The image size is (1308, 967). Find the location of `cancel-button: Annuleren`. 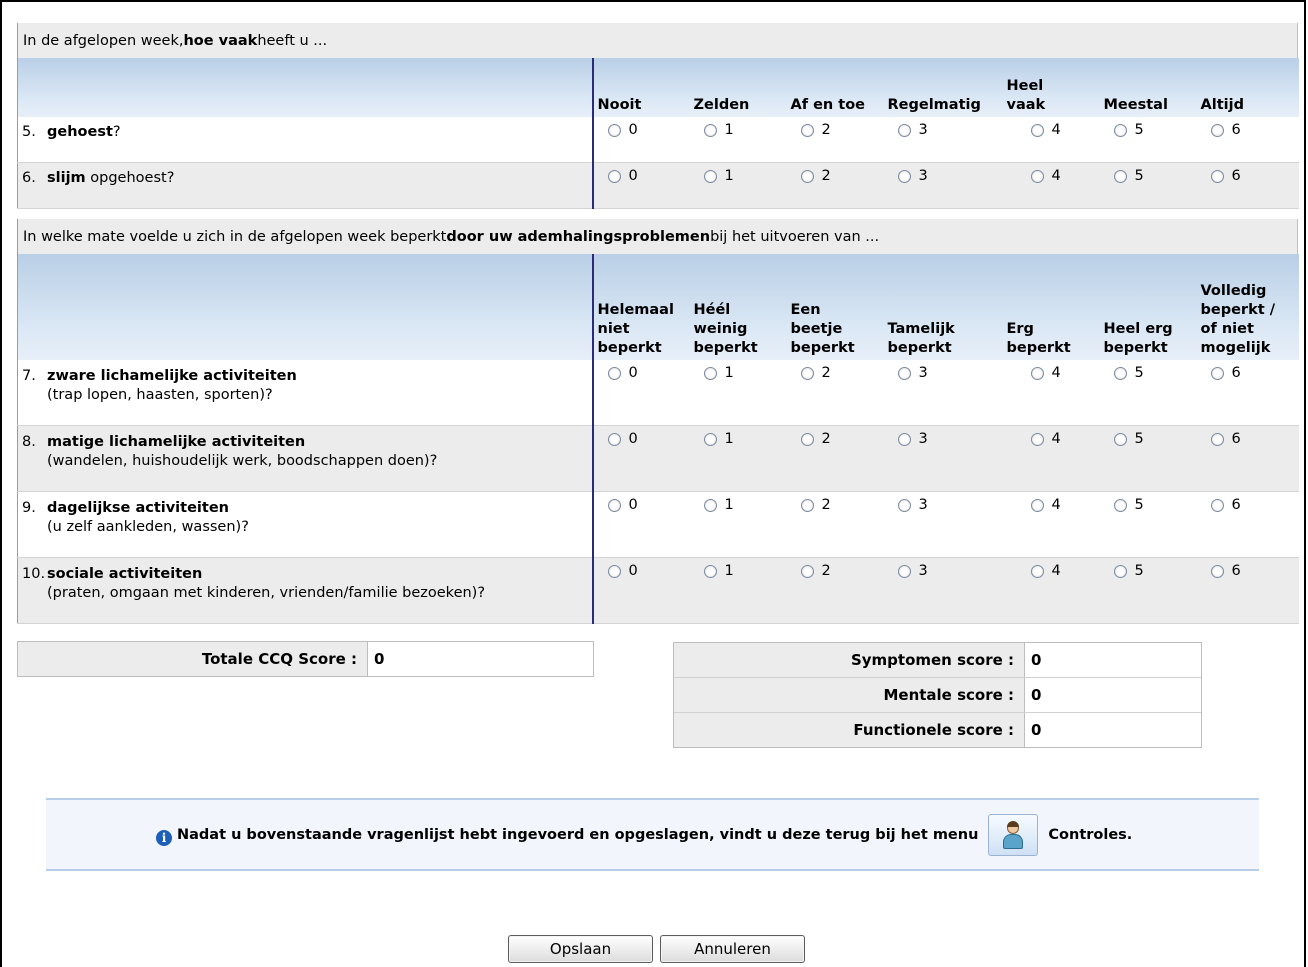

cancel-button: Annuleren is located at coordinates (732, 949).